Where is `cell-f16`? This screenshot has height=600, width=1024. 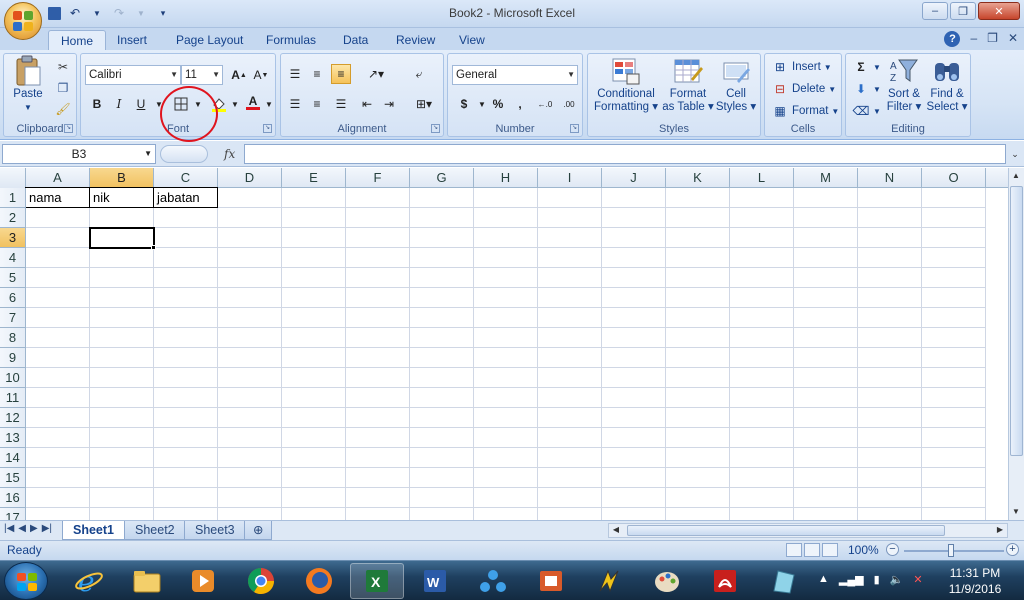 cell-f16 is located at coordinates (378, 498).